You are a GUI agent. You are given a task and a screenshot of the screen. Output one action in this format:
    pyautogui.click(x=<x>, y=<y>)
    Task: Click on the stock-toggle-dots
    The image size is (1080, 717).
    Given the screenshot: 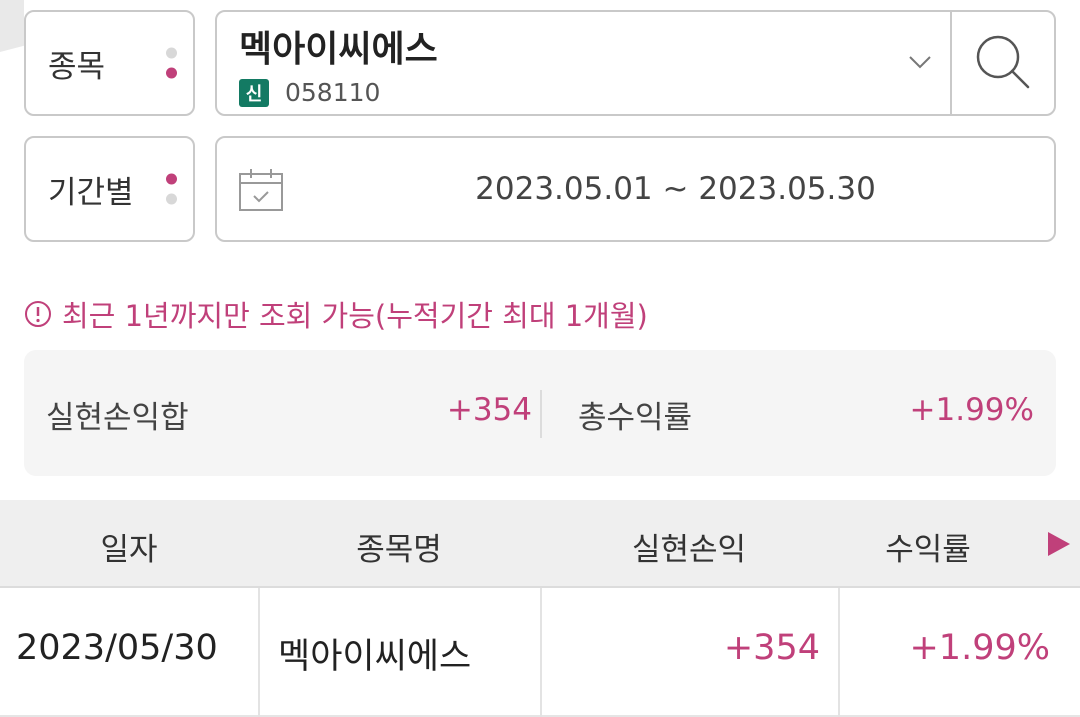 What is the action you would take?
    pyautogui.click(x=171, y=63)
    